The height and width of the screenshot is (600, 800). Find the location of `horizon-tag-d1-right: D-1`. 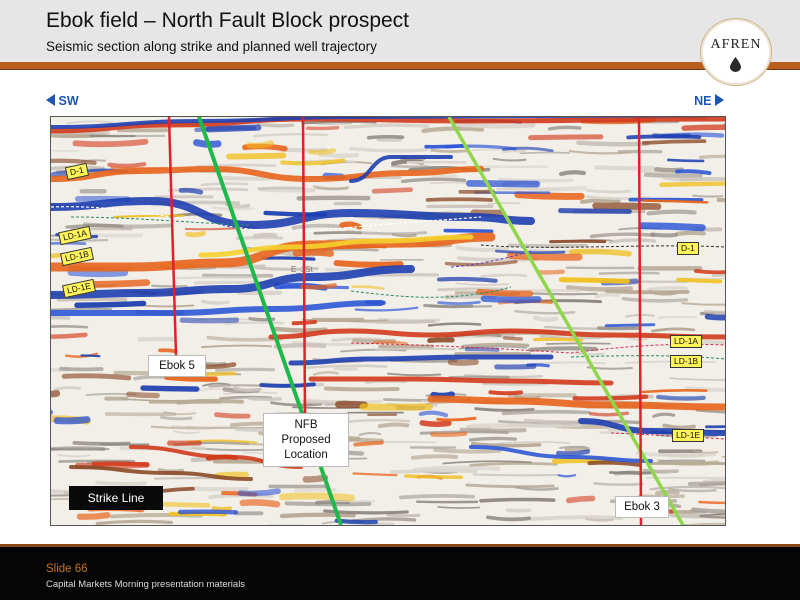

horizon-tag-d1-right: D-1 is located at coordinates (688, 248).